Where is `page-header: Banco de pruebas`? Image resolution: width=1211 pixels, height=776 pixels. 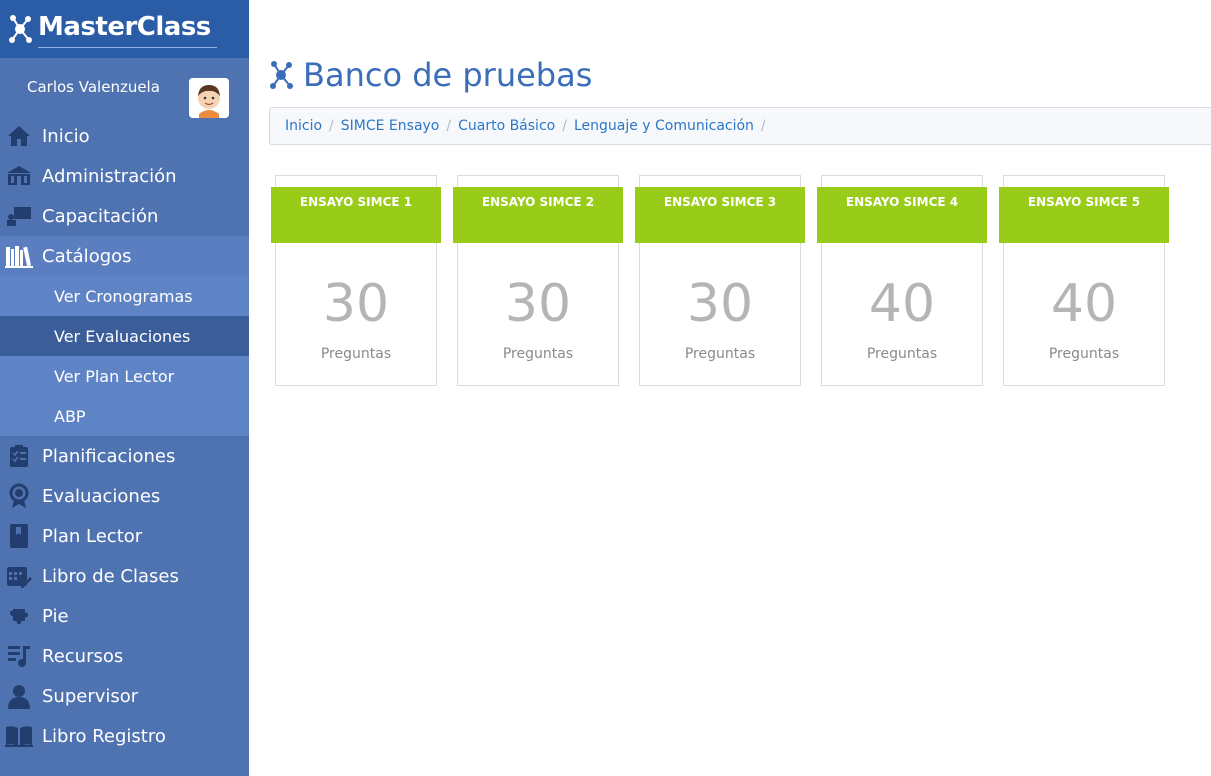
page-header: Banco de pruebas is located at coordinates (430, 75).